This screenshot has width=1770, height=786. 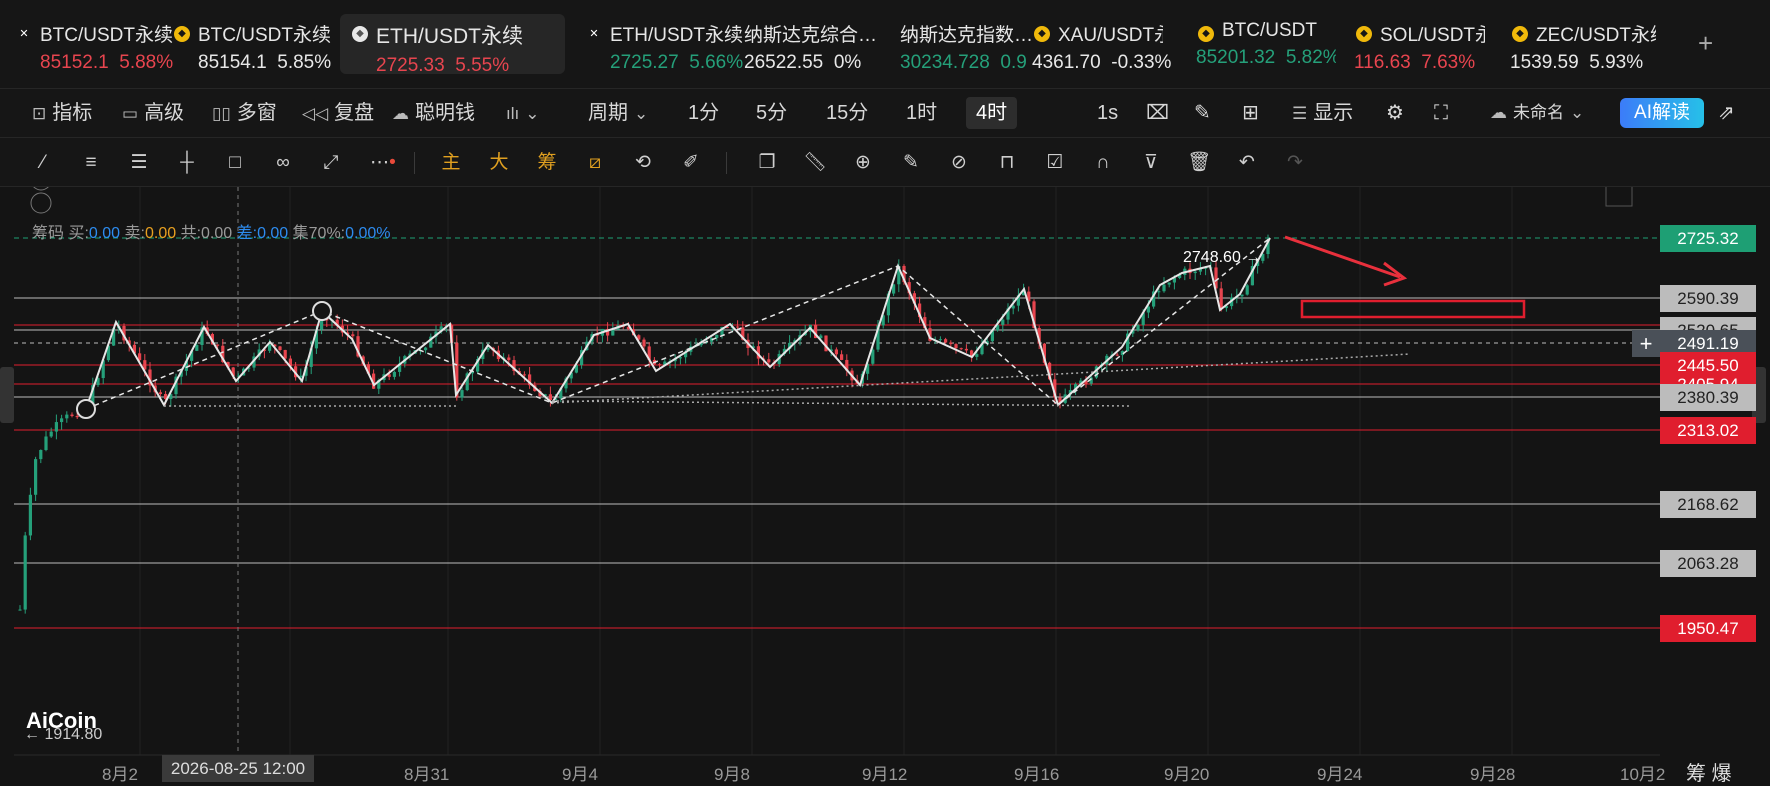 What do you see at coordinates (1619, 197) in the screenshot?
I see `fit-screen-icon` at bounding box center [1619, 197].